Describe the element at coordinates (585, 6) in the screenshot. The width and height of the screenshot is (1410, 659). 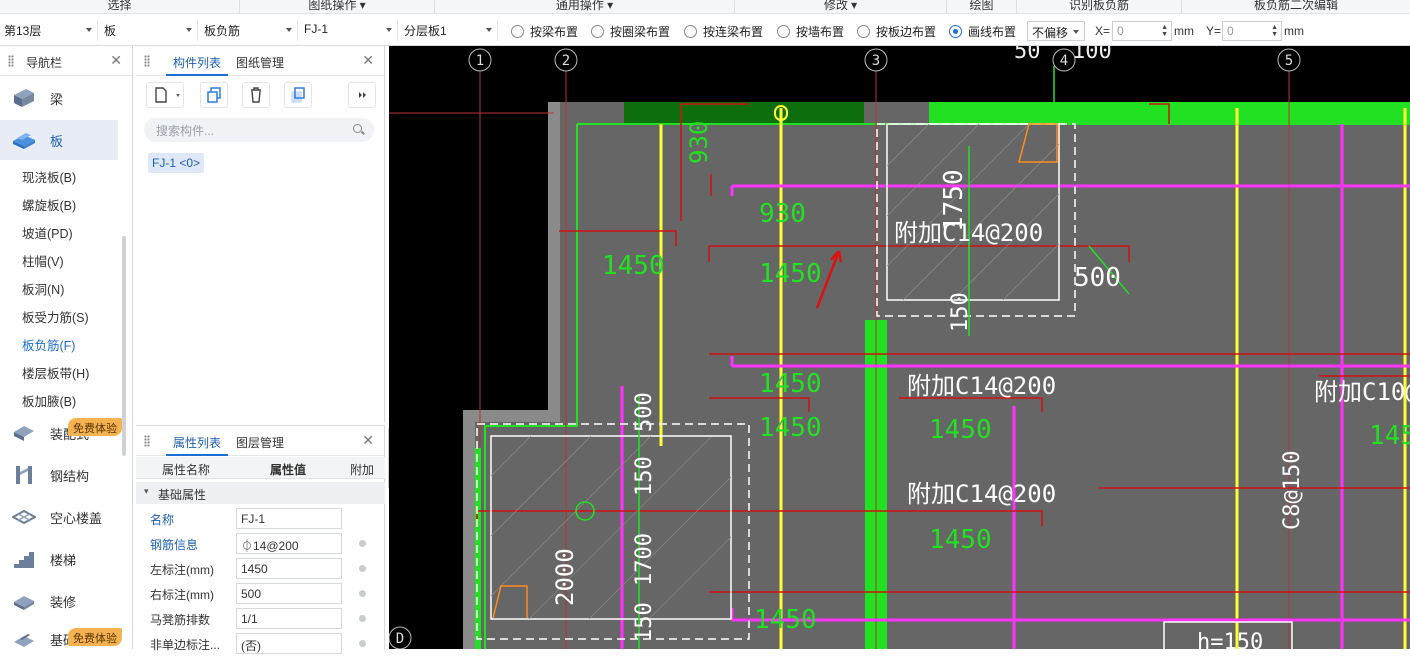
I see `ribbon-group-general-ops: 通用操作 ▾` at that location.